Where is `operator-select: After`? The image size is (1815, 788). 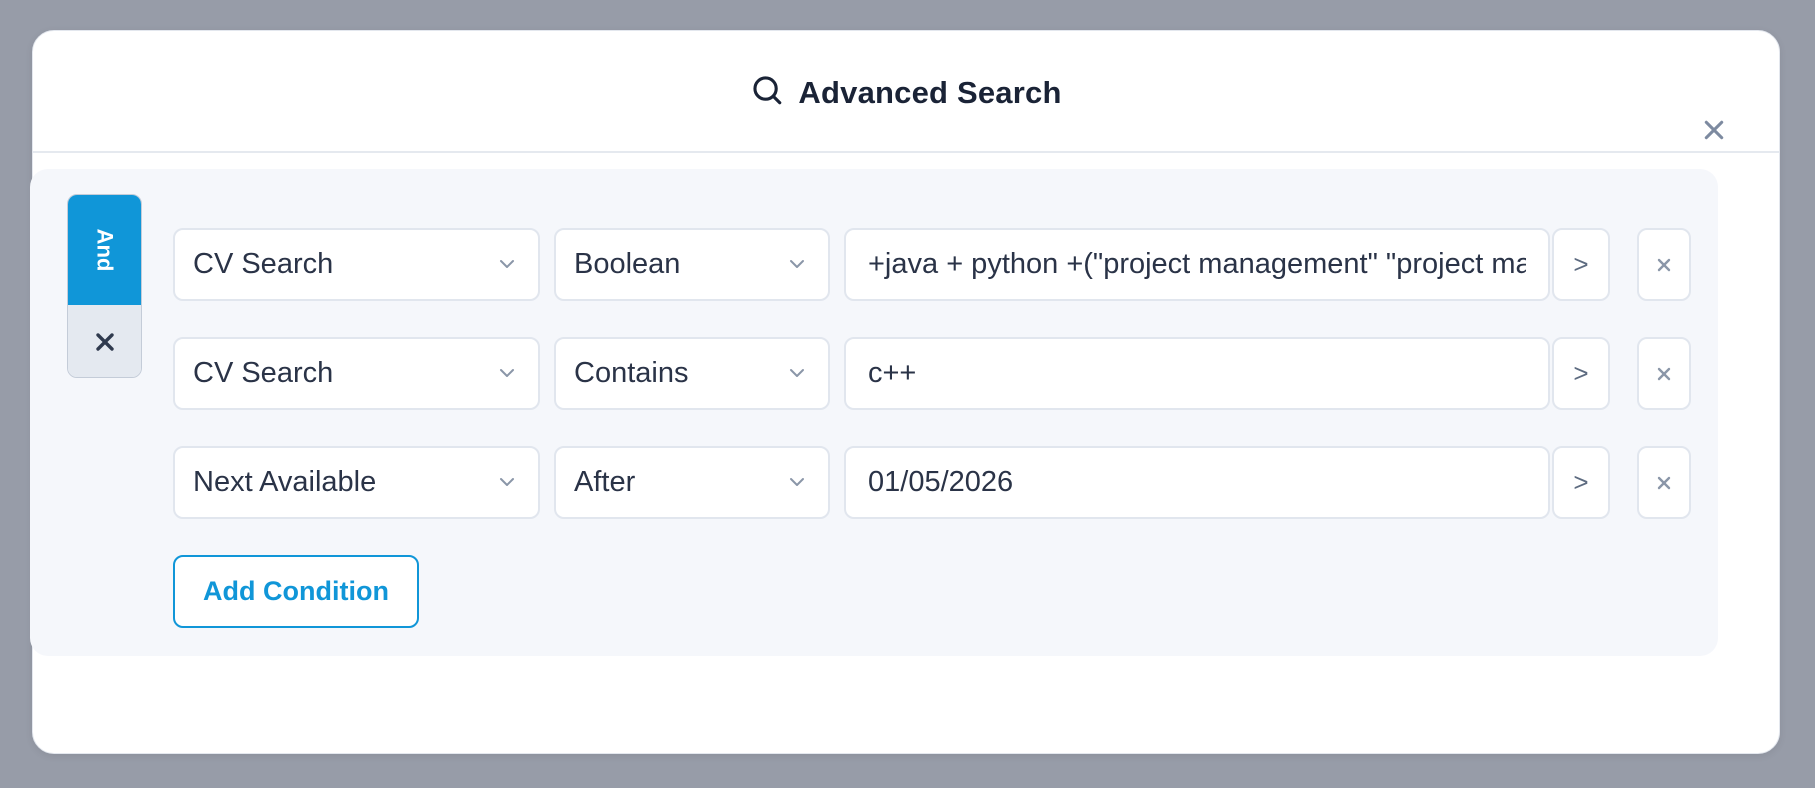 operator-select: After is located at coordinates (692, 482).